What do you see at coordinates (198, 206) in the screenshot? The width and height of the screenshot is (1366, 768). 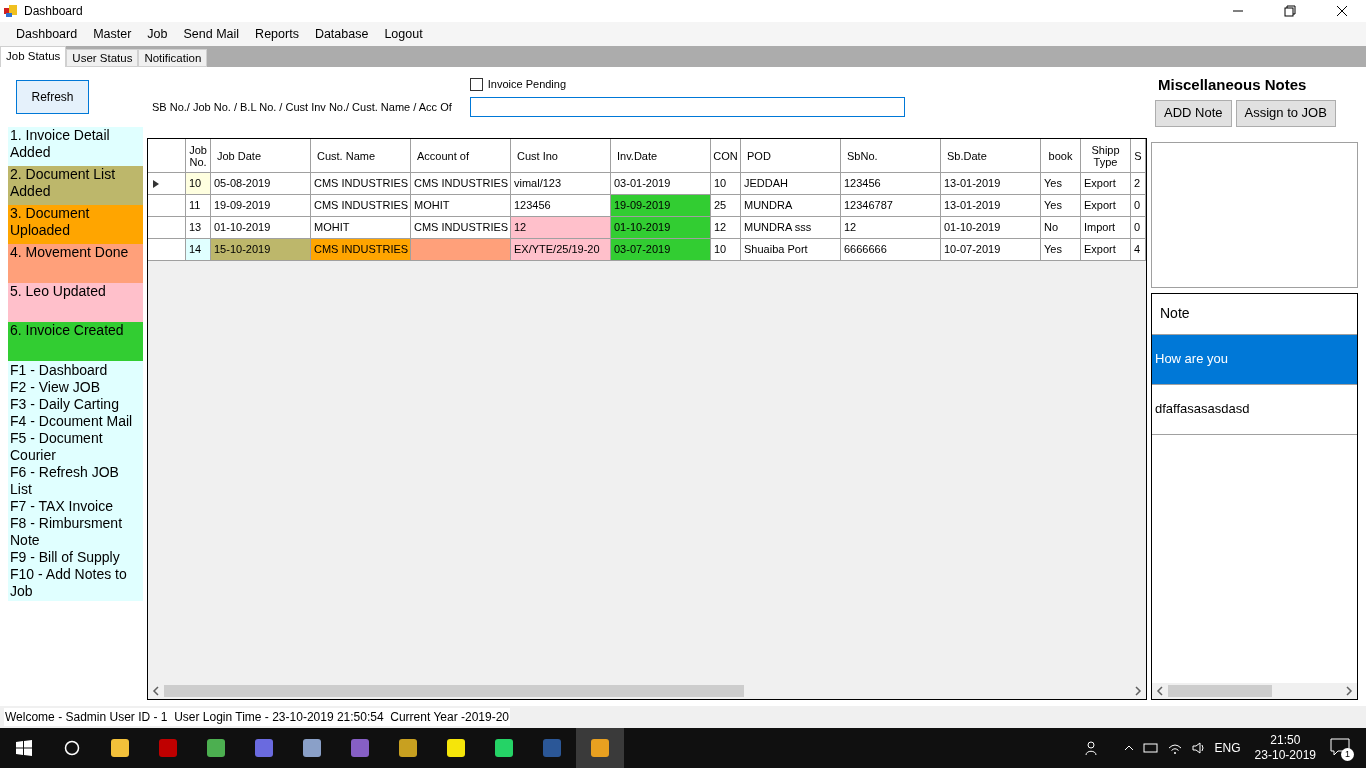 I see `table-cell: 11` at bounding box center [198, 206].